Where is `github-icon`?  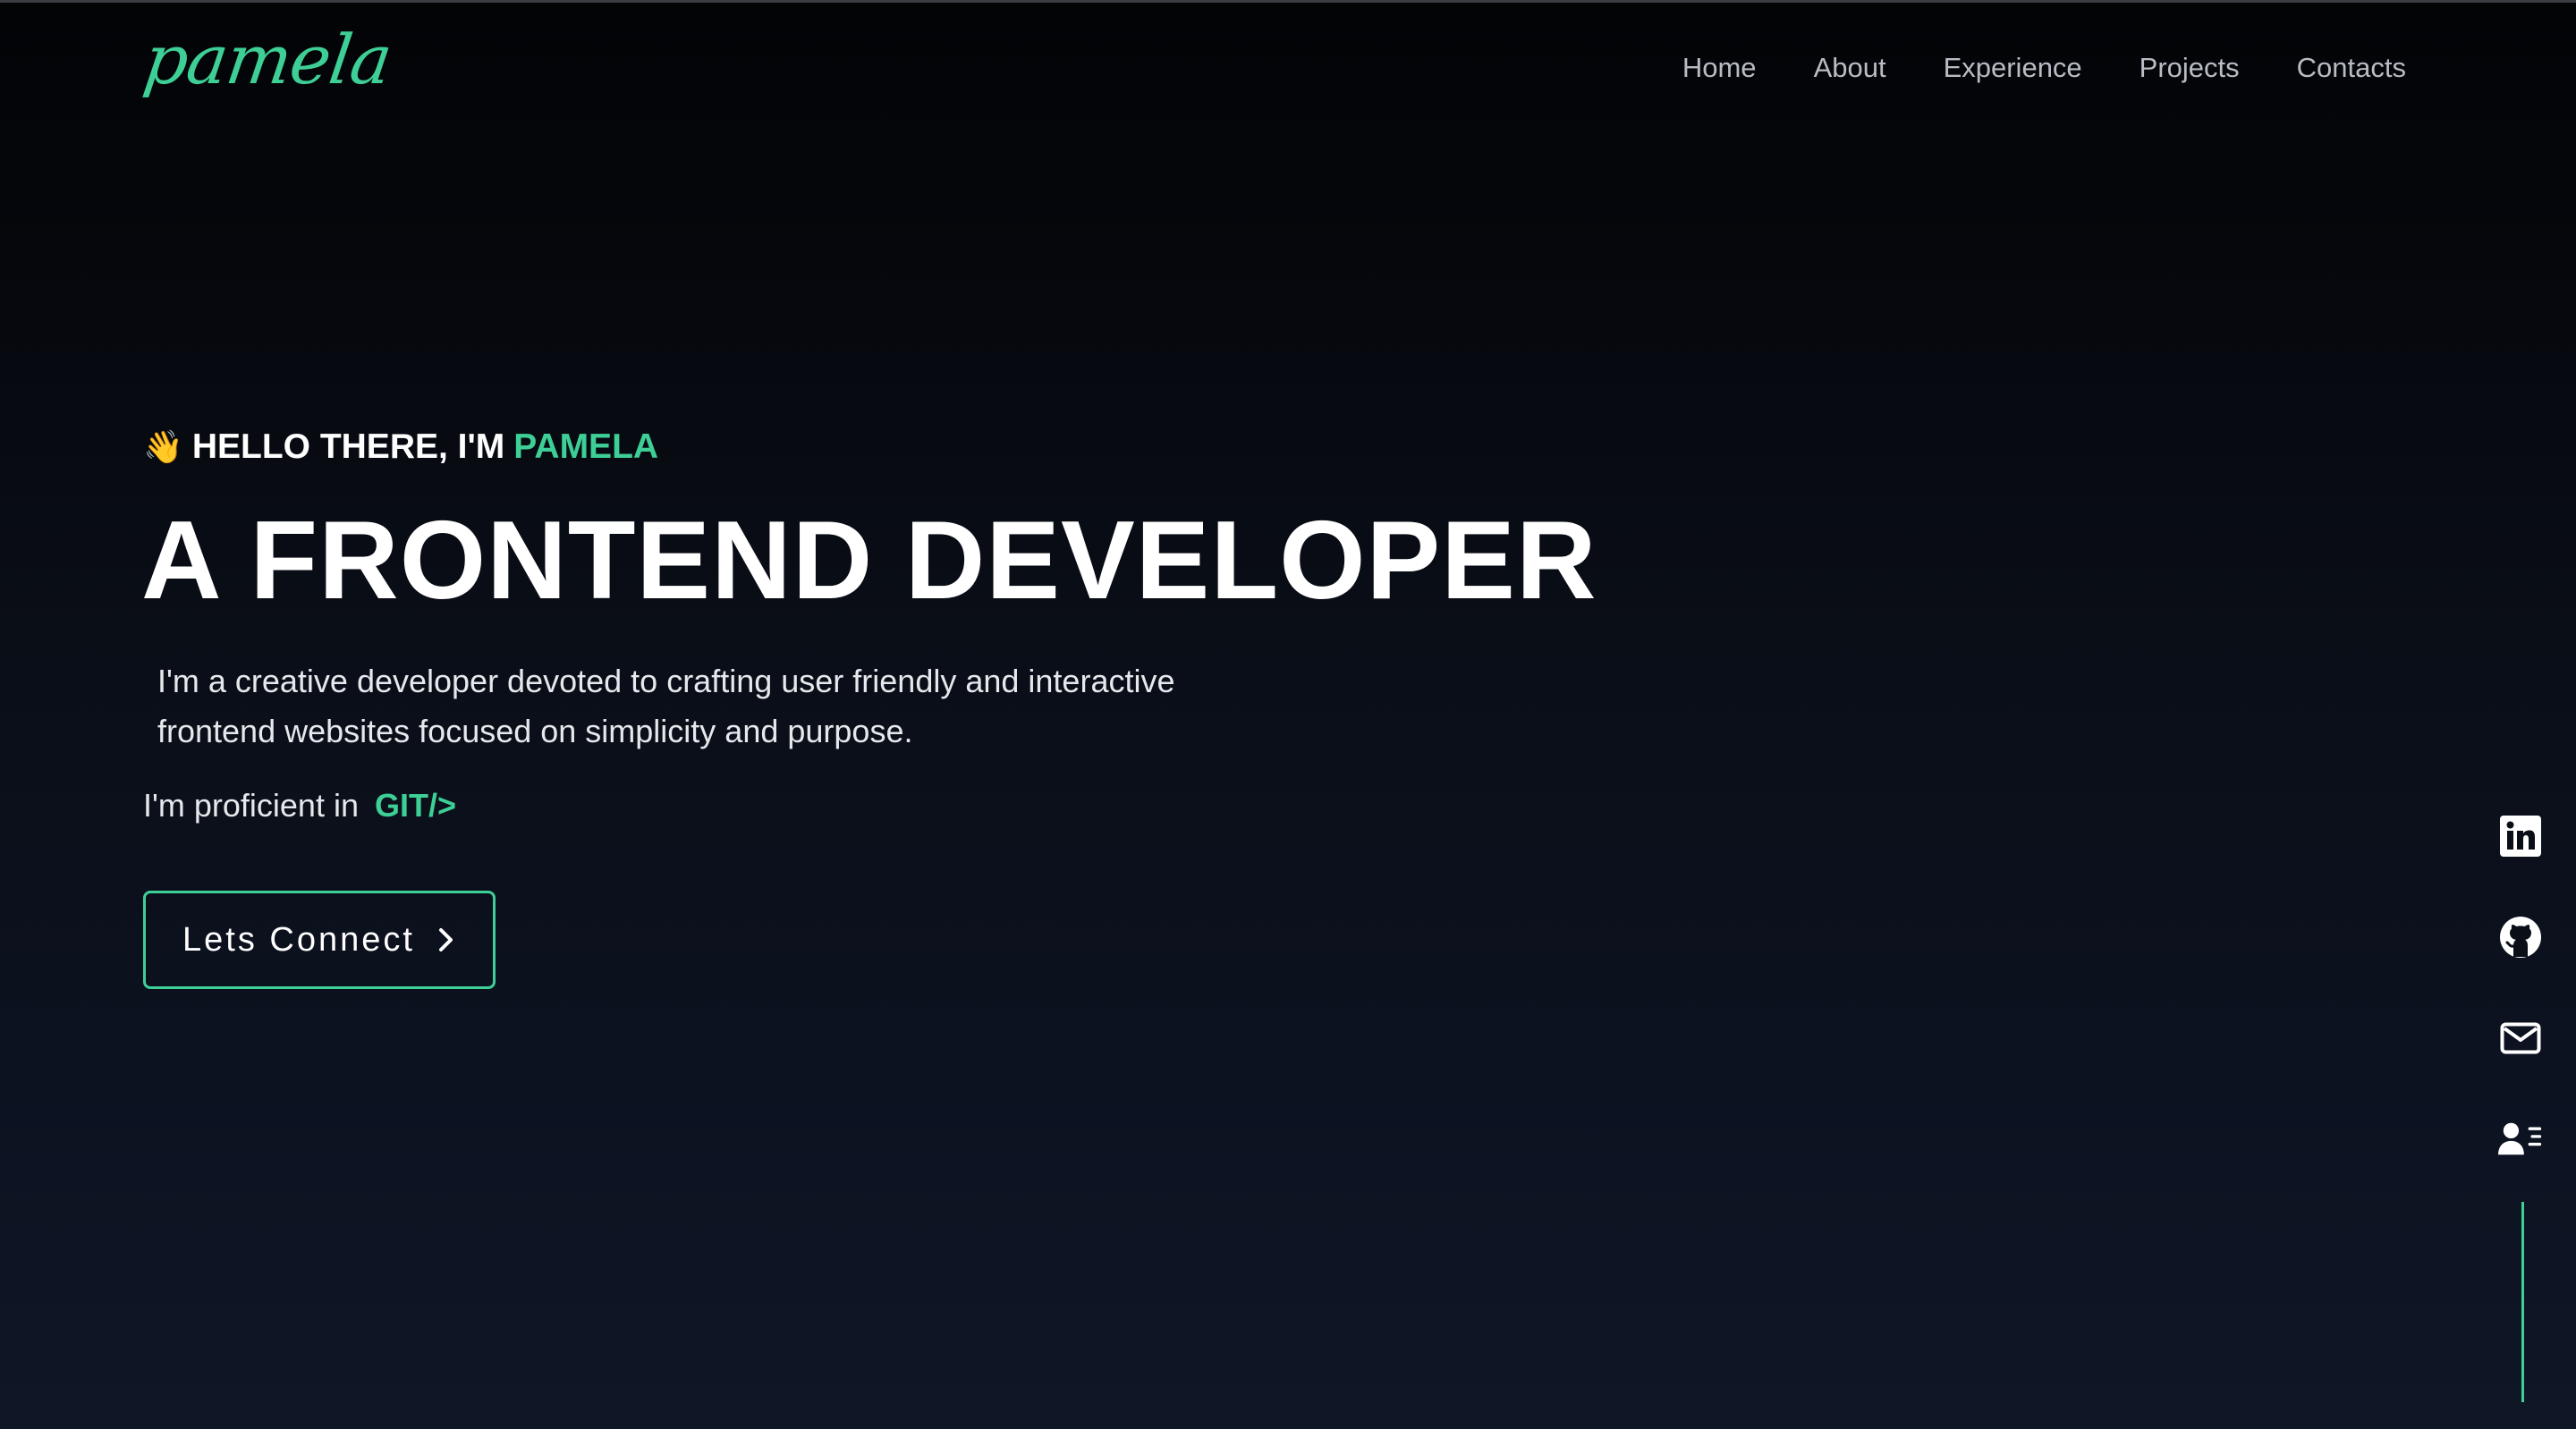 github-icon is located at coordinates (2520, 937).